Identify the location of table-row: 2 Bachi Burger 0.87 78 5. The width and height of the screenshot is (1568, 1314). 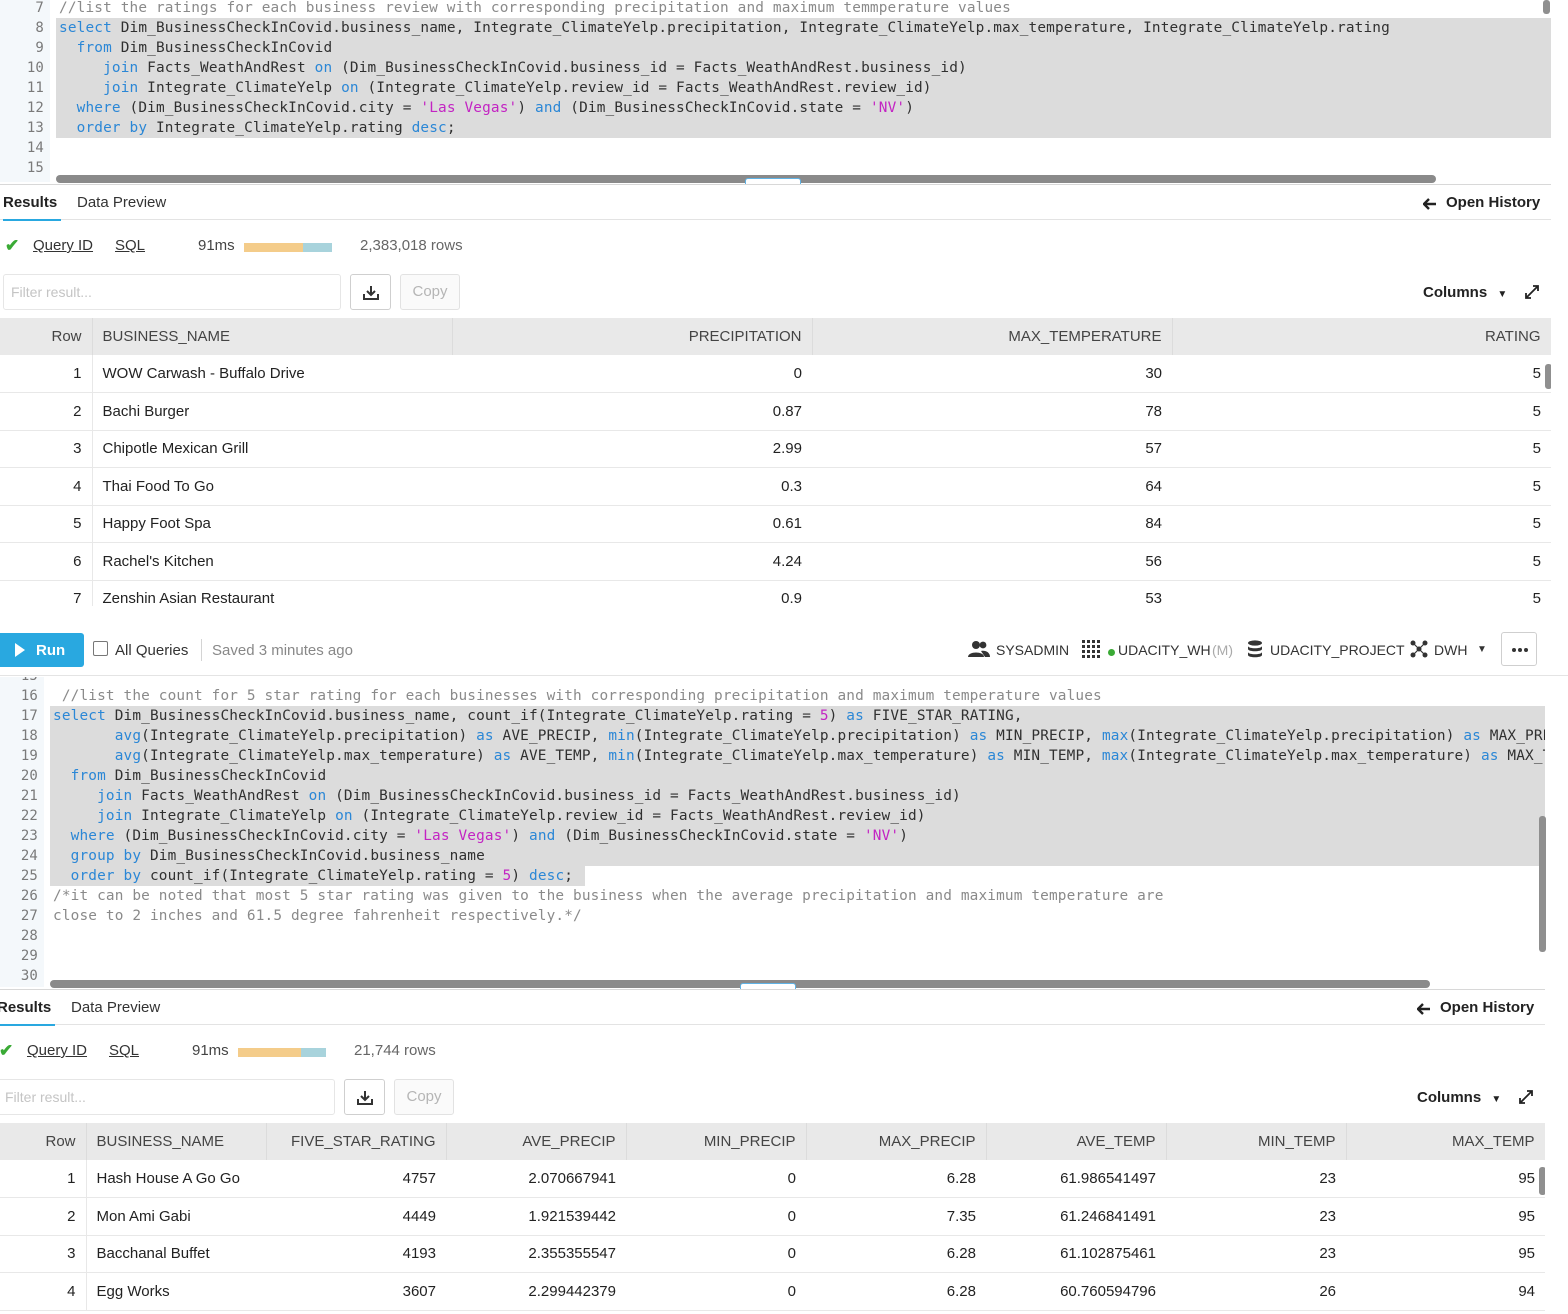
(775, 411).